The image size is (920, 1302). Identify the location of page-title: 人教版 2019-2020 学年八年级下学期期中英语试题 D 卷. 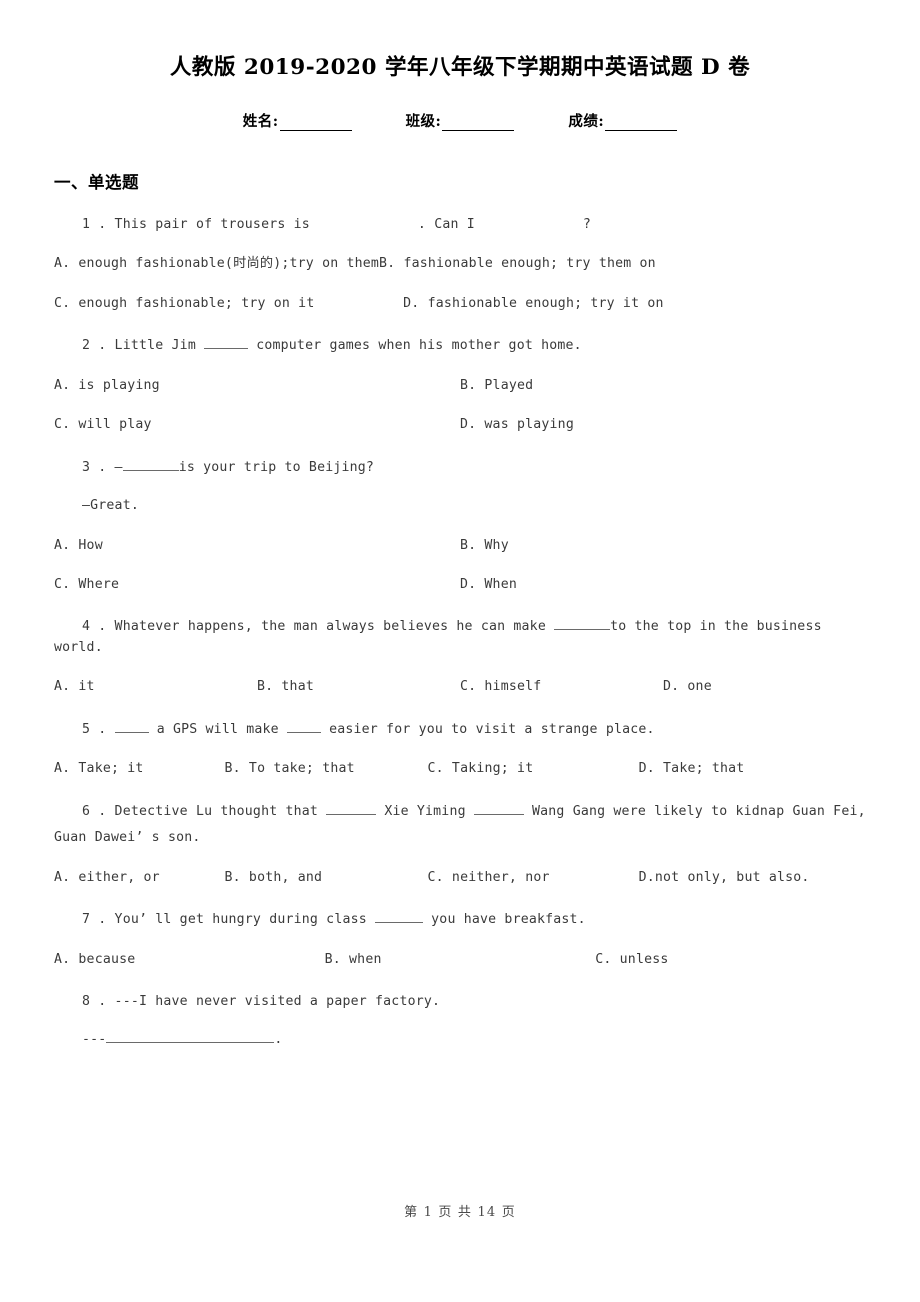
(460, 67).